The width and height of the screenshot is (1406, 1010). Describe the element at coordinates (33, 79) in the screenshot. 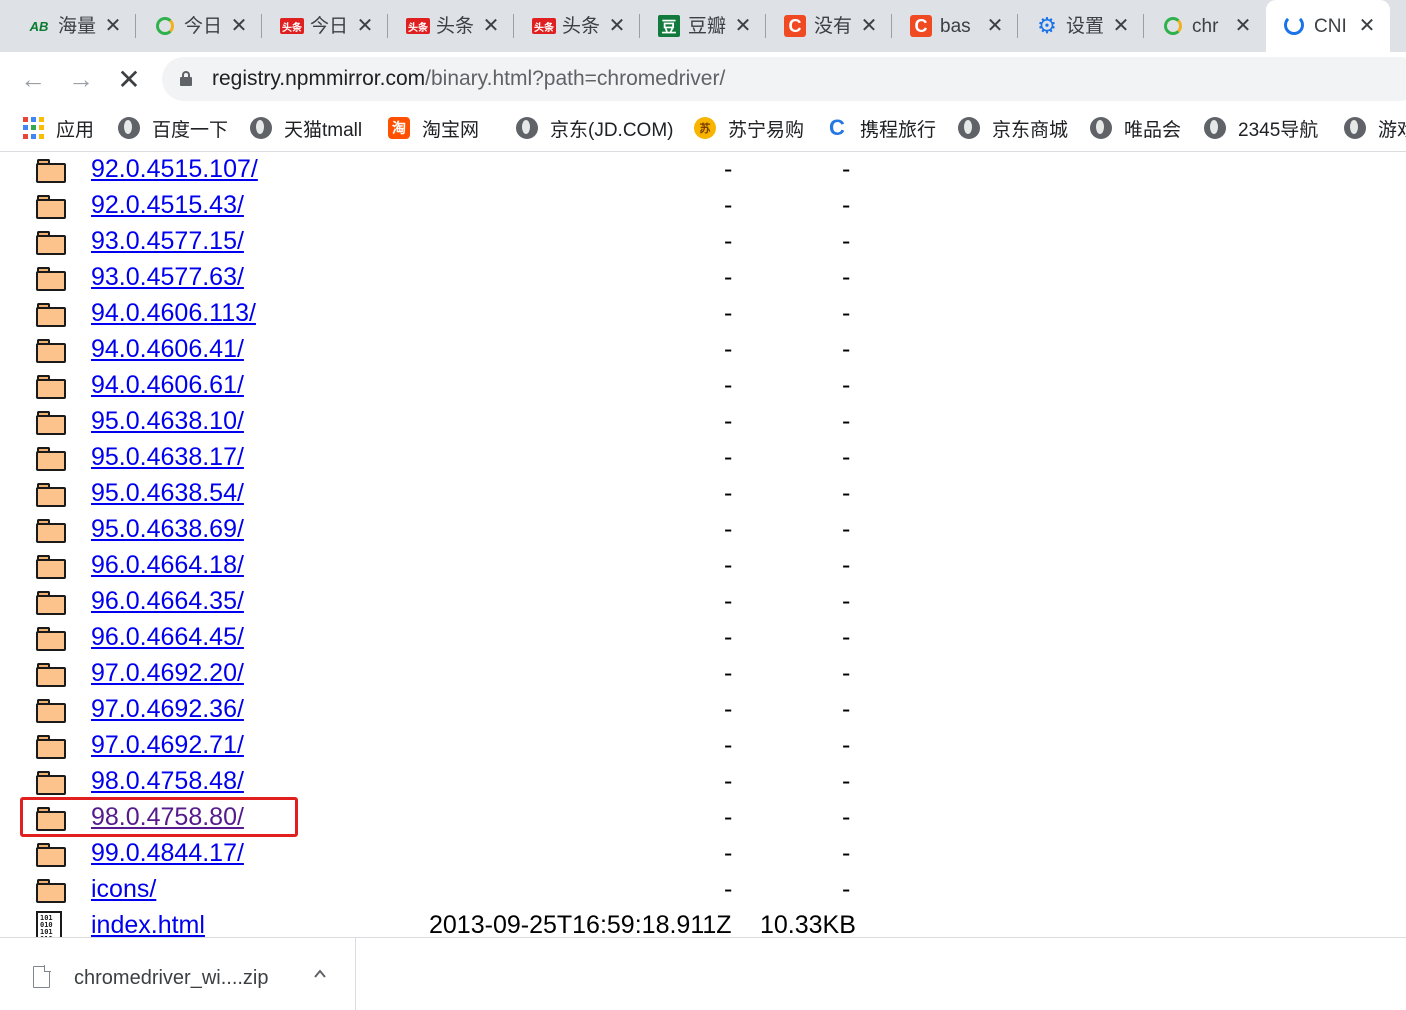

I see `back-button: ←` at that location.